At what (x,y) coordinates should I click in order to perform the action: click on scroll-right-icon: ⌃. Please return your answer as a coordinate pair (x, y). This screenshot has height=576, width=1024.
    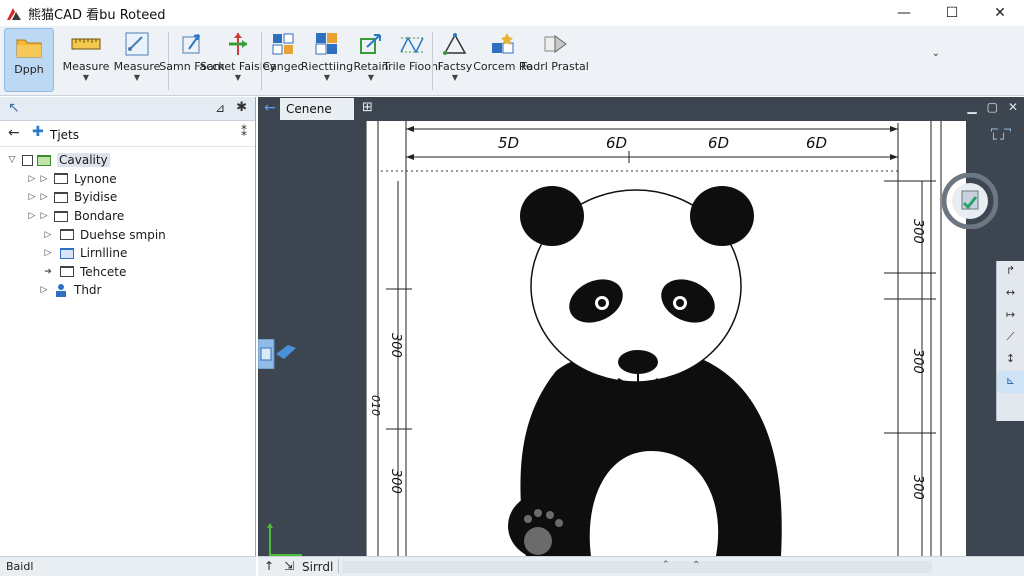
    Looking at the image, I should click on (696, 565).